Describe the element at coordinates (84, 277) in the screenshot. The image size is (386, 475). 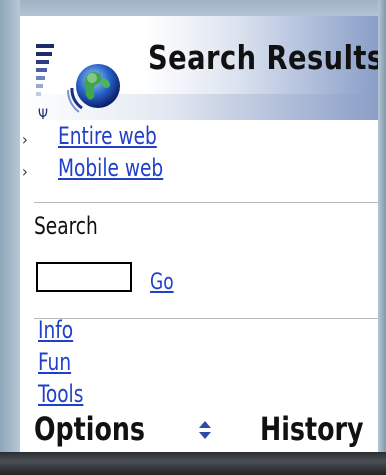
I see `search-input` at that location.